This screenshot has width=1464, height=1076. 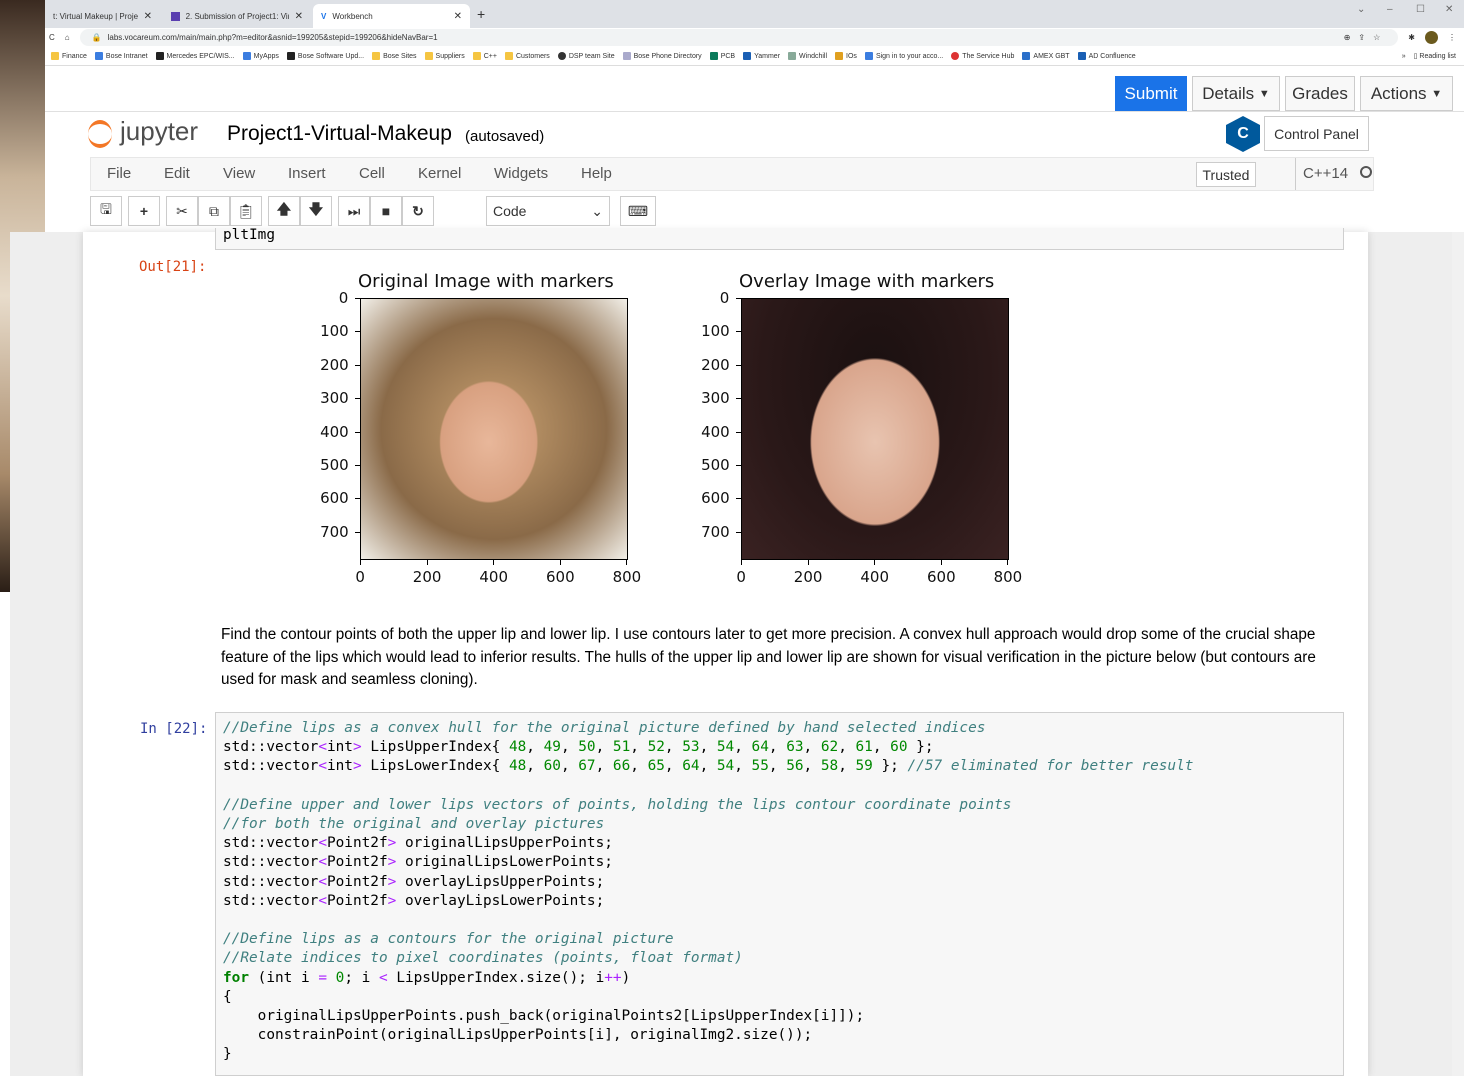 What do you see at coordinates (1316, 133) in the screenshot?
I see `control-panel-button: Control Panel` at bounding box center [1316, 133].